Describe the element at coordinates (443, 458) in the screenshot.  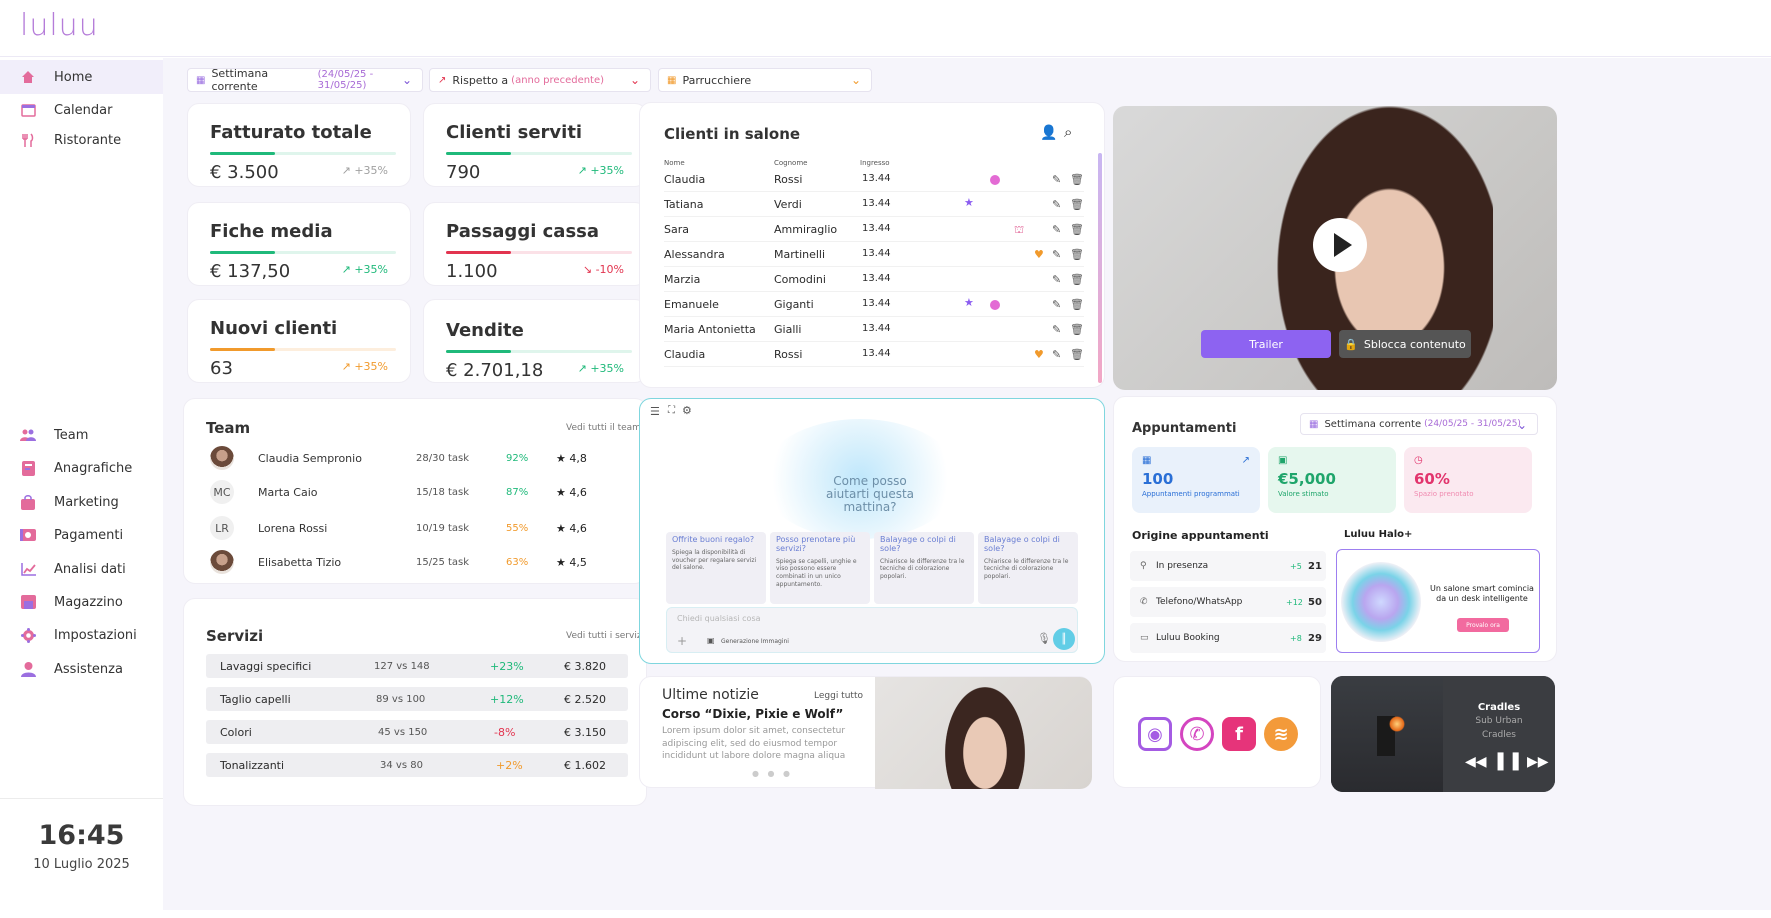
I see `member-tasks: 28/30 task` at that location.